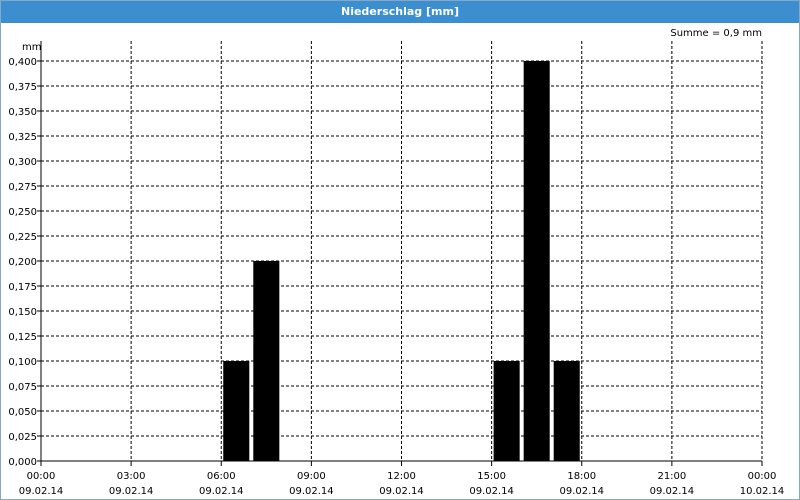 The width and height of the screenshot is (800, 500). I want to click on y-tick-label: 0,275, so click(22, 187).